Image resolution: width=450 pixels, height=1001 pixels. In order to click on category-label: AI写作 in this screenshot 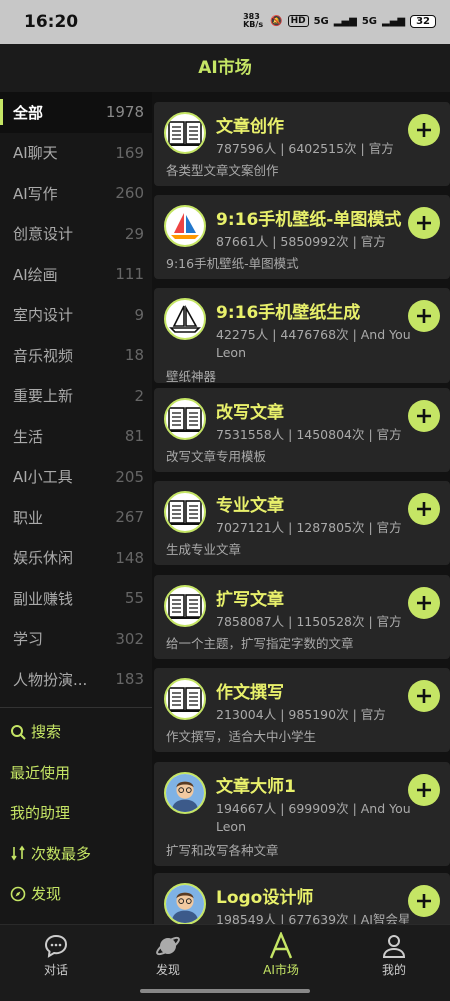, I will do `click(35, 193)`.